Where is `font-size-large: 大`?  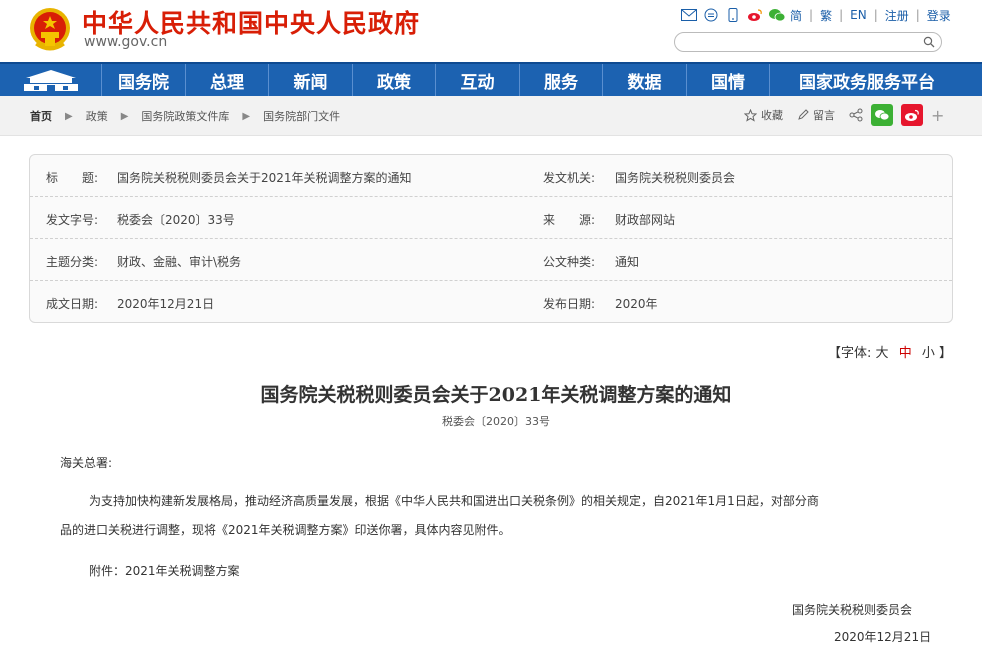 font-size-large: 大 is located at coordinates (882, 353).